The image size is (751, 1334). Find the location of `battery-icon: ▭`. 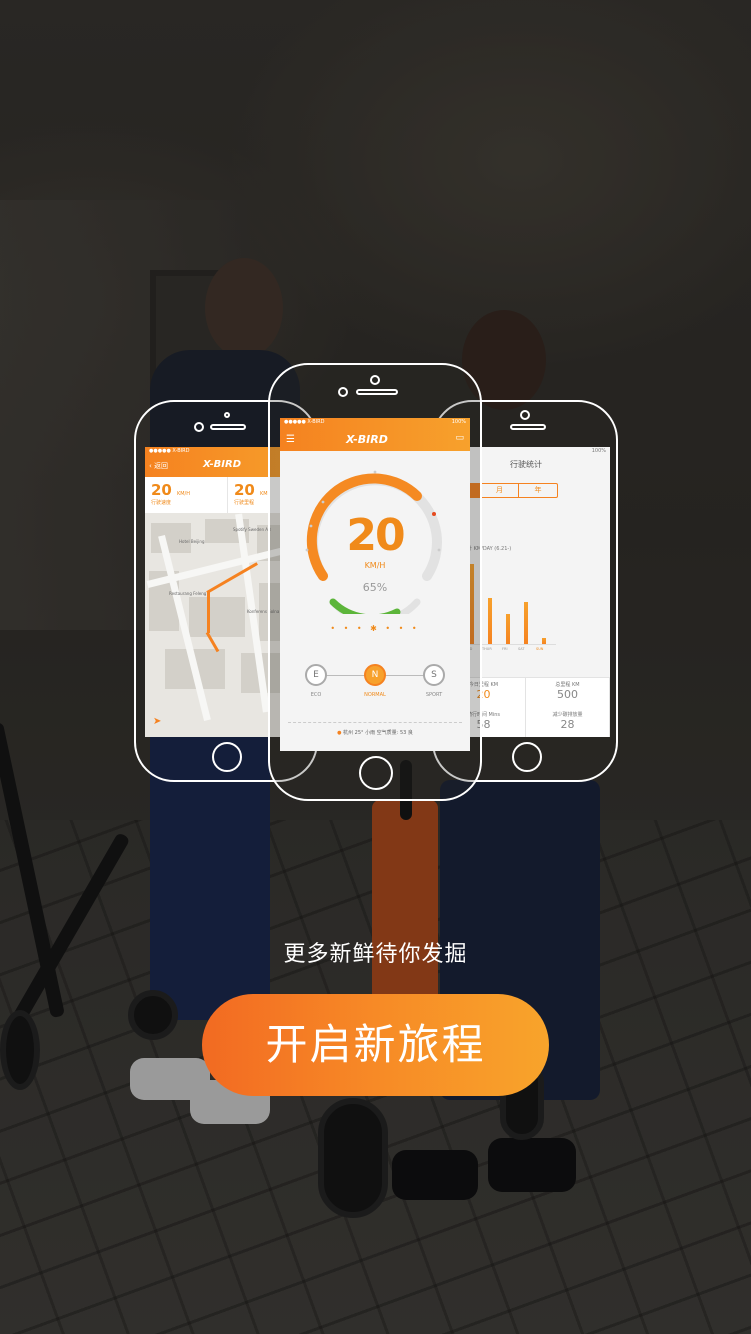

battery-icon: ▭ is located at coordinates (459, 438).